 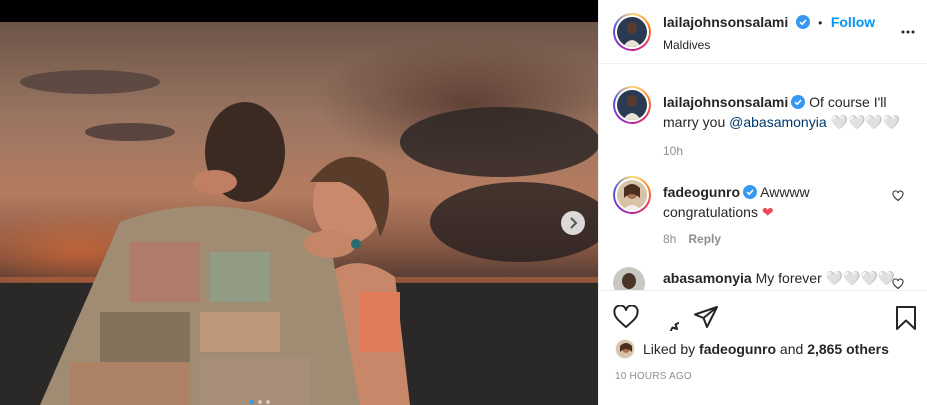 What do you see at coordinates (725, 22) in the screenshot?
I see `author-username: lailajohnsonsalami` at bounding box center [725, 22].